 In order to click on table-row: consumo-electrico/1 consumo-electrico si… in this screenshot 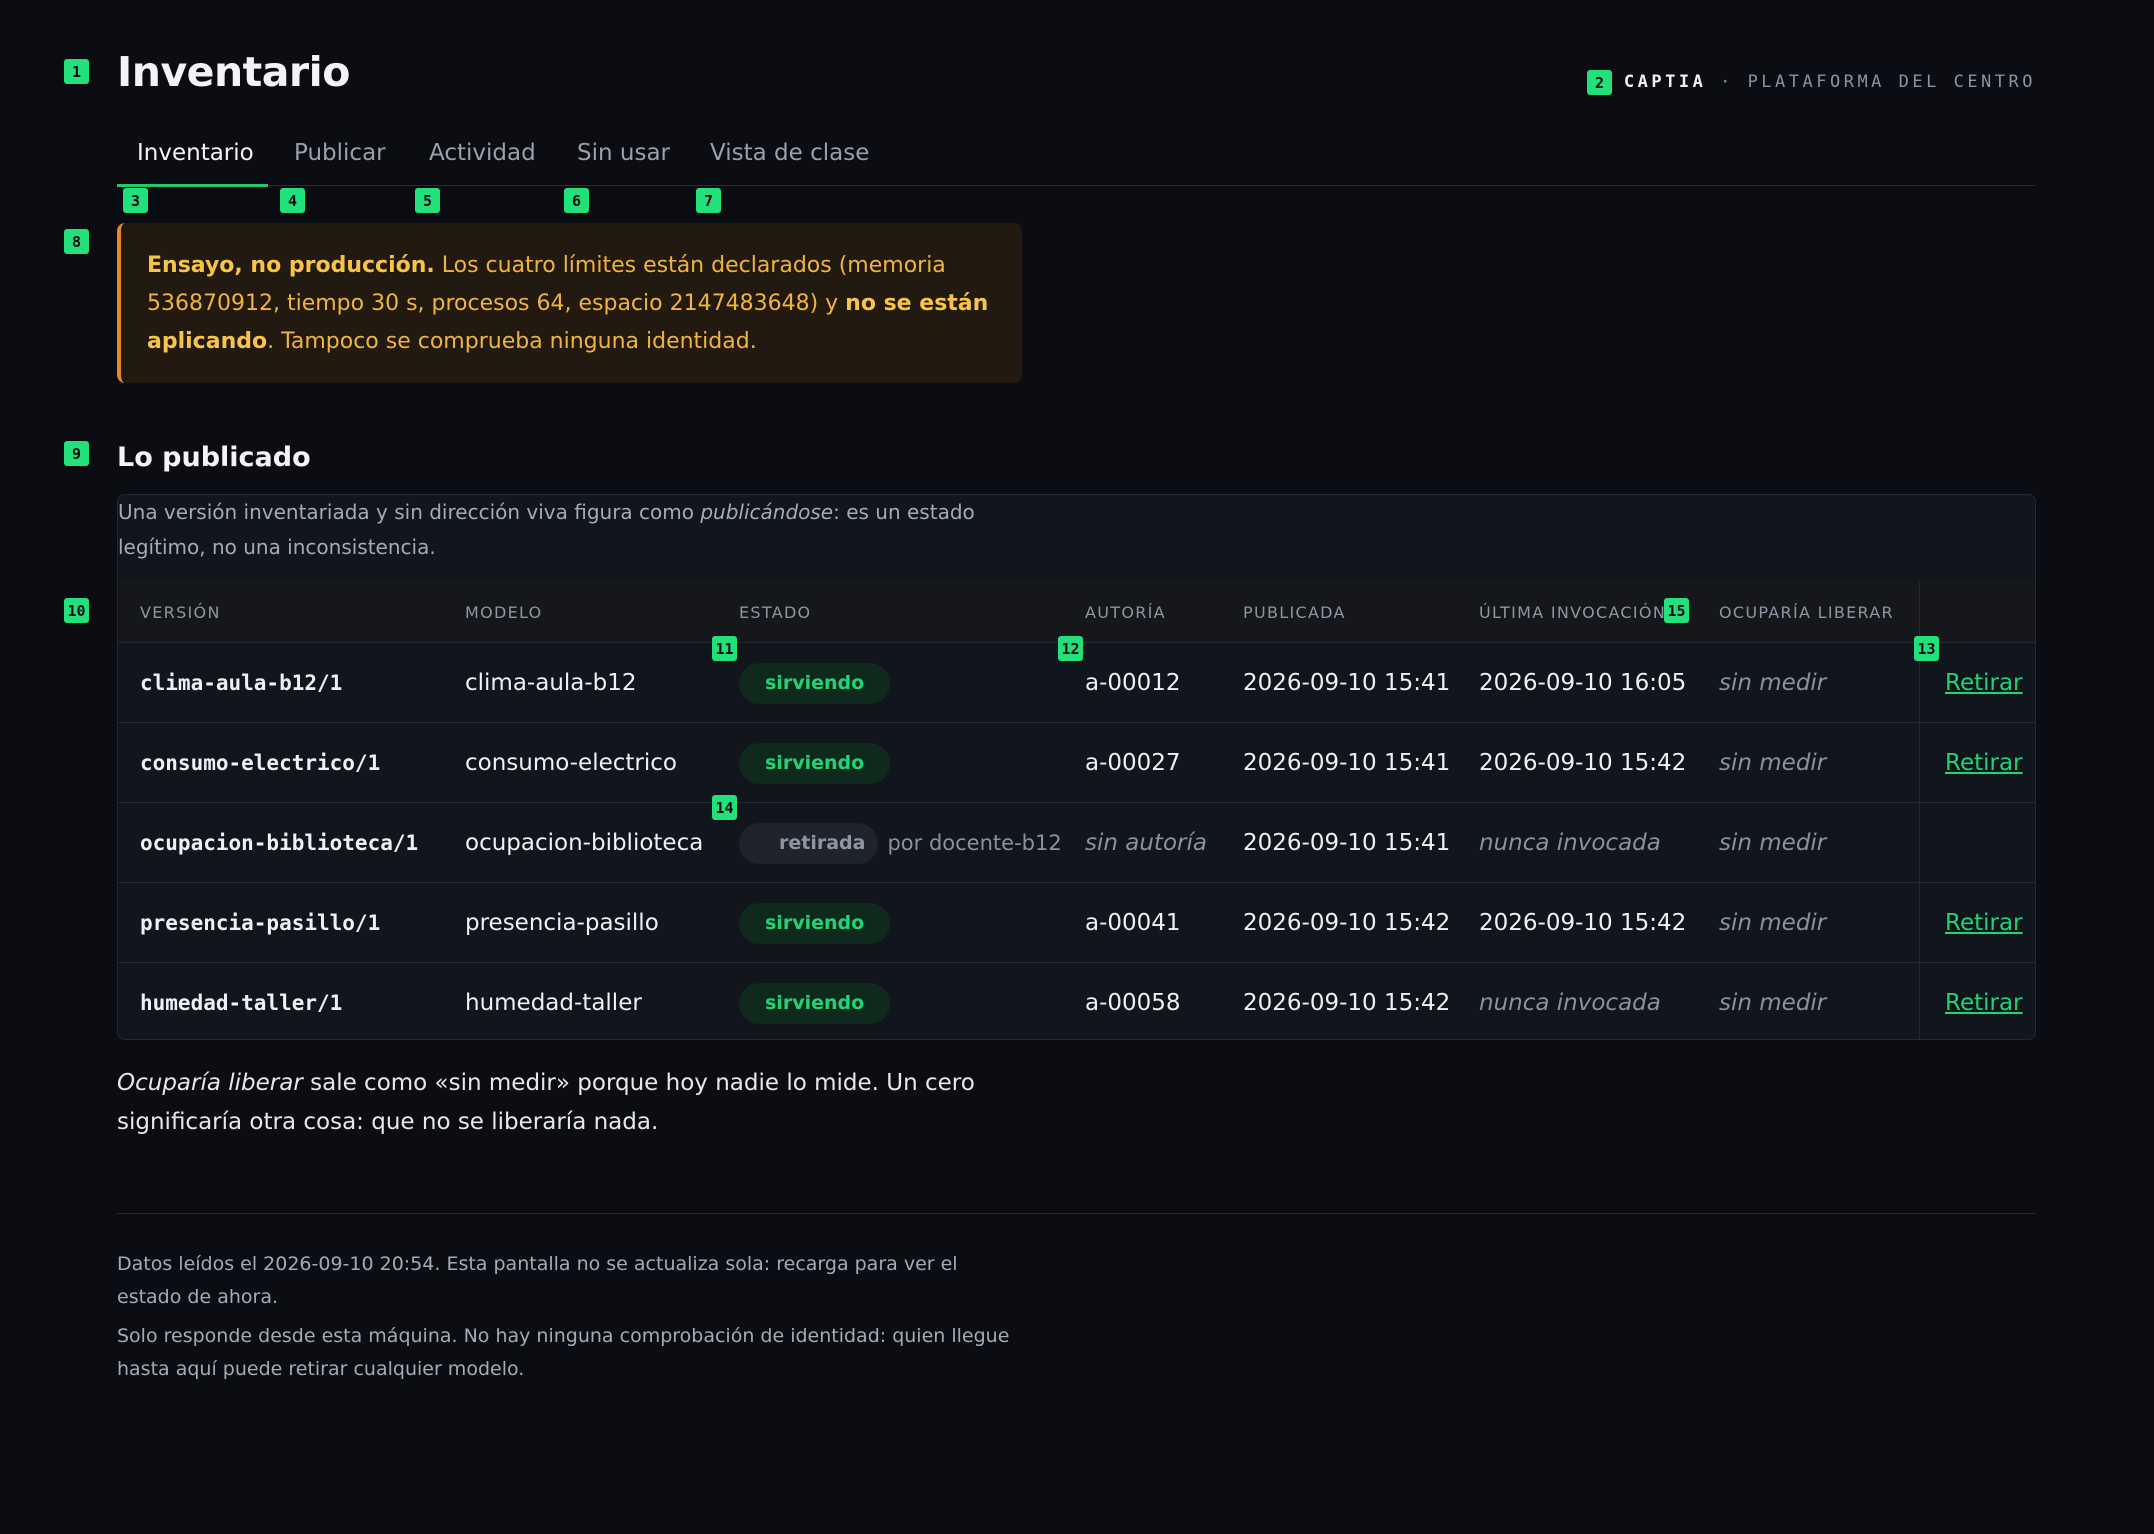, I will do `click(1076, 763)`.